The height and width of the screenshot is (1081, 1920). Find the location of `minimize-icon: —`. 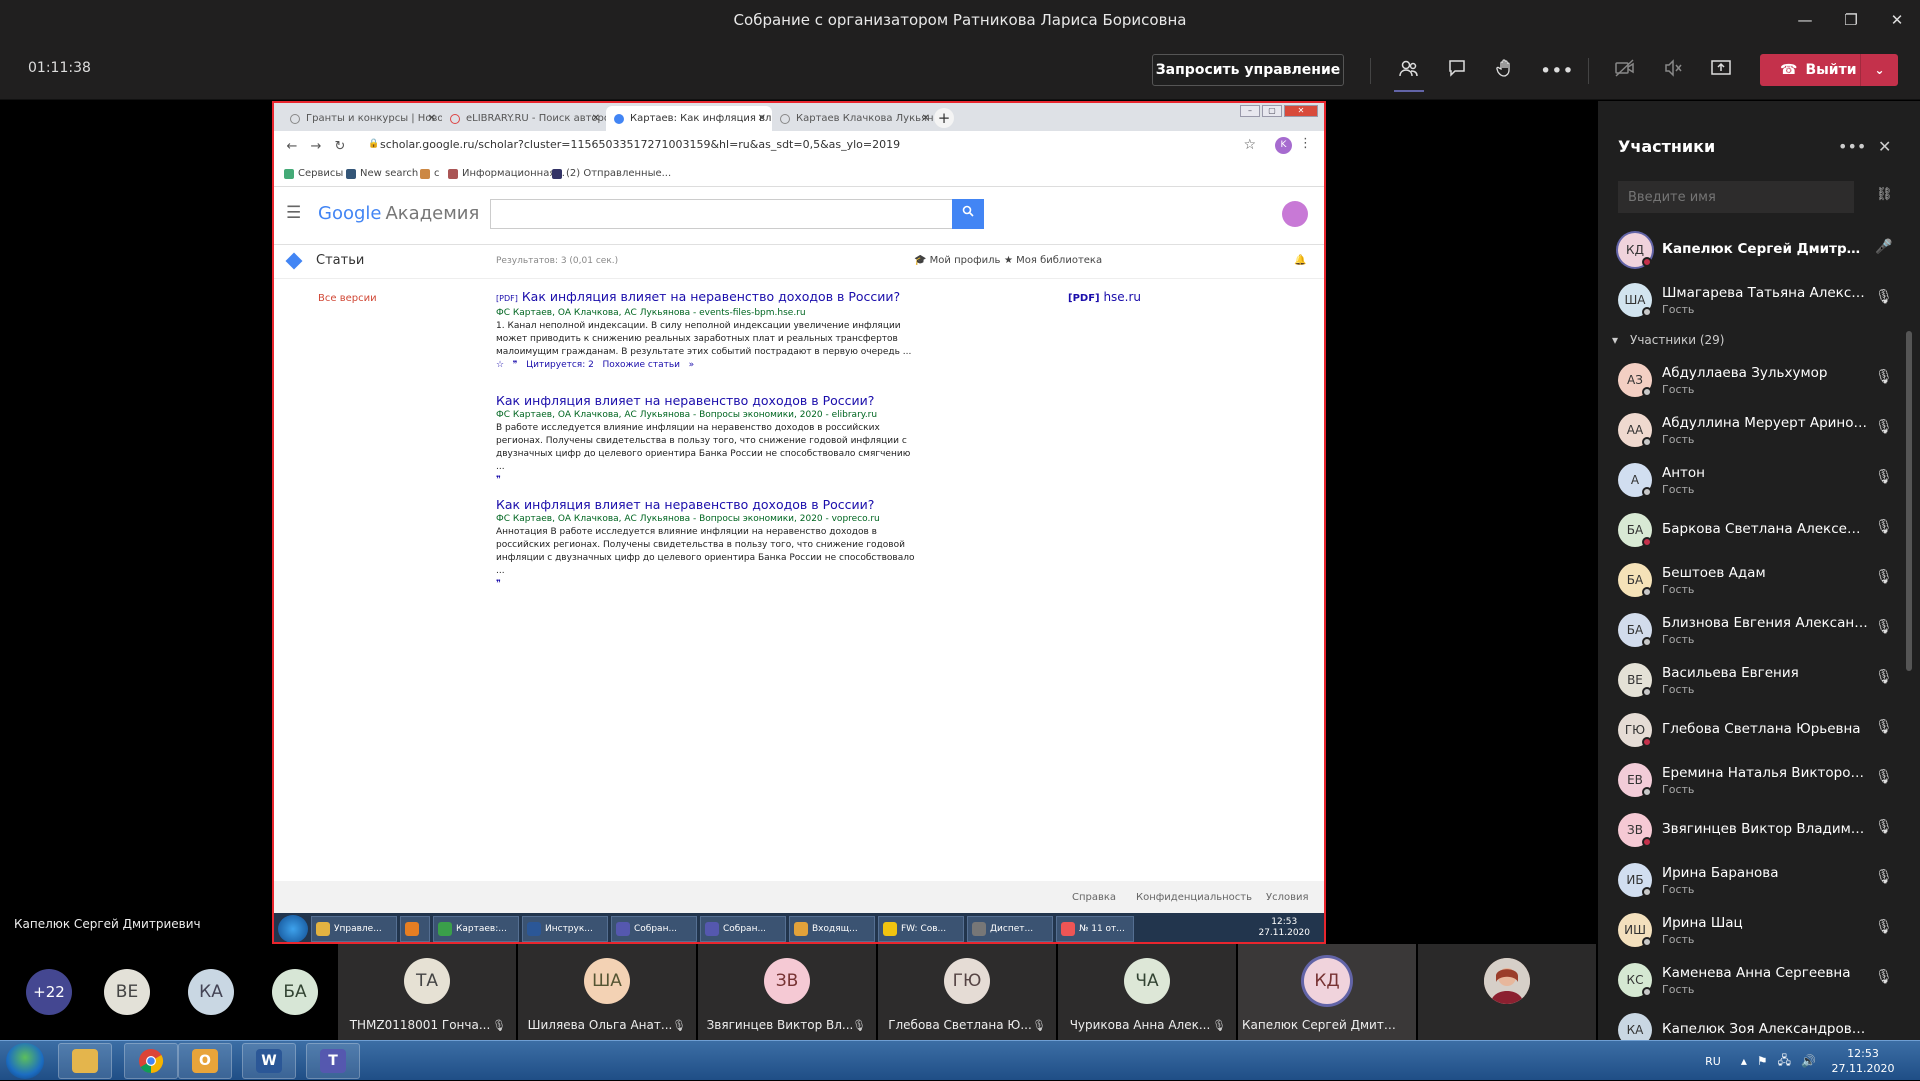

minimize-icon: — is located at coordinates (1805, 20).